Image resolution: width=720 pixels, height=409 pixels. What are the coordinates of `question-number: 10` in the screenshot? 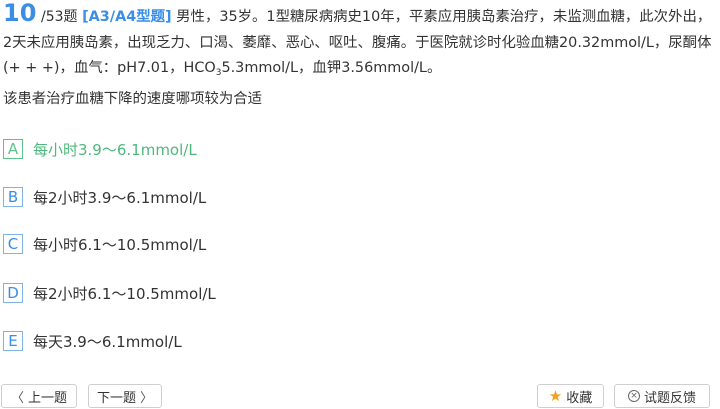 It's located at (20, 13).